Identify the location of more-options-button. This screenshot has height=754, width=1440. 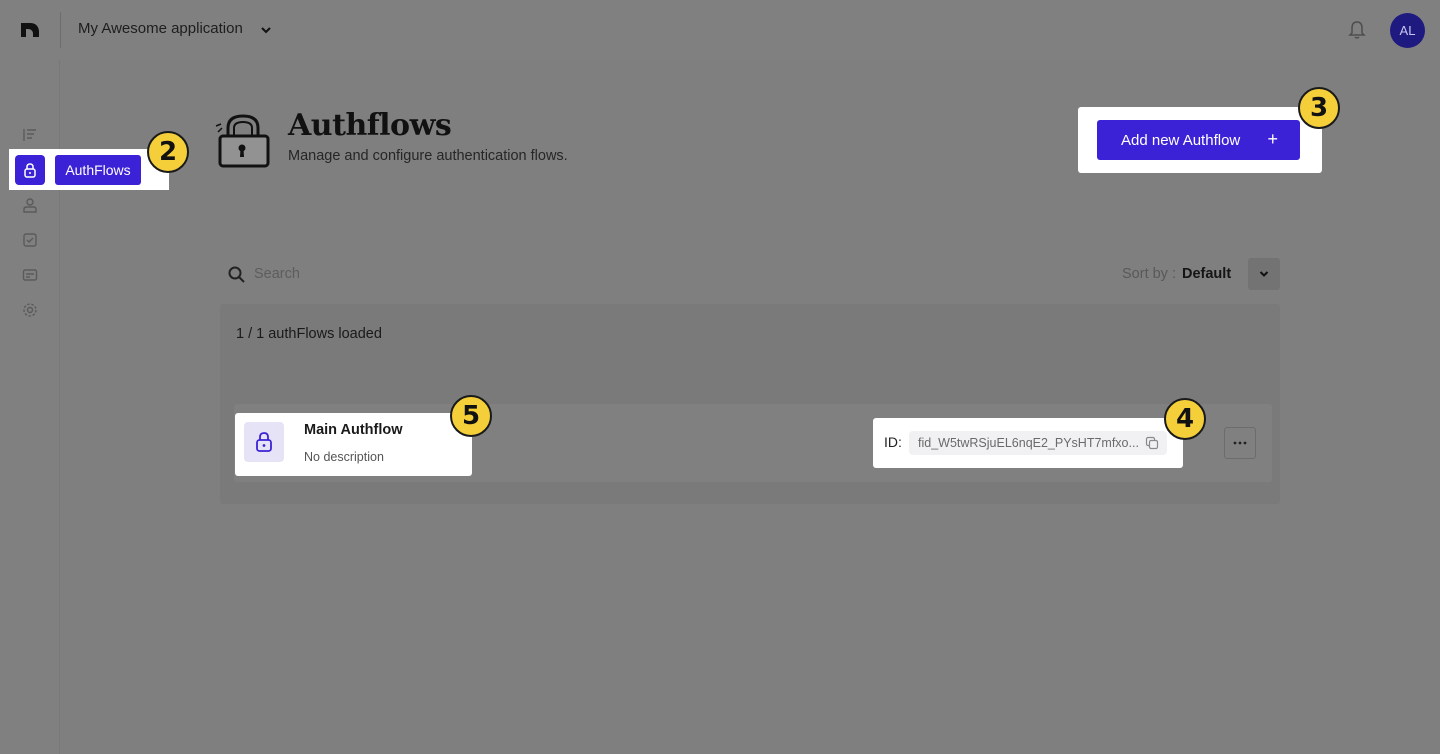
(1240, 443).